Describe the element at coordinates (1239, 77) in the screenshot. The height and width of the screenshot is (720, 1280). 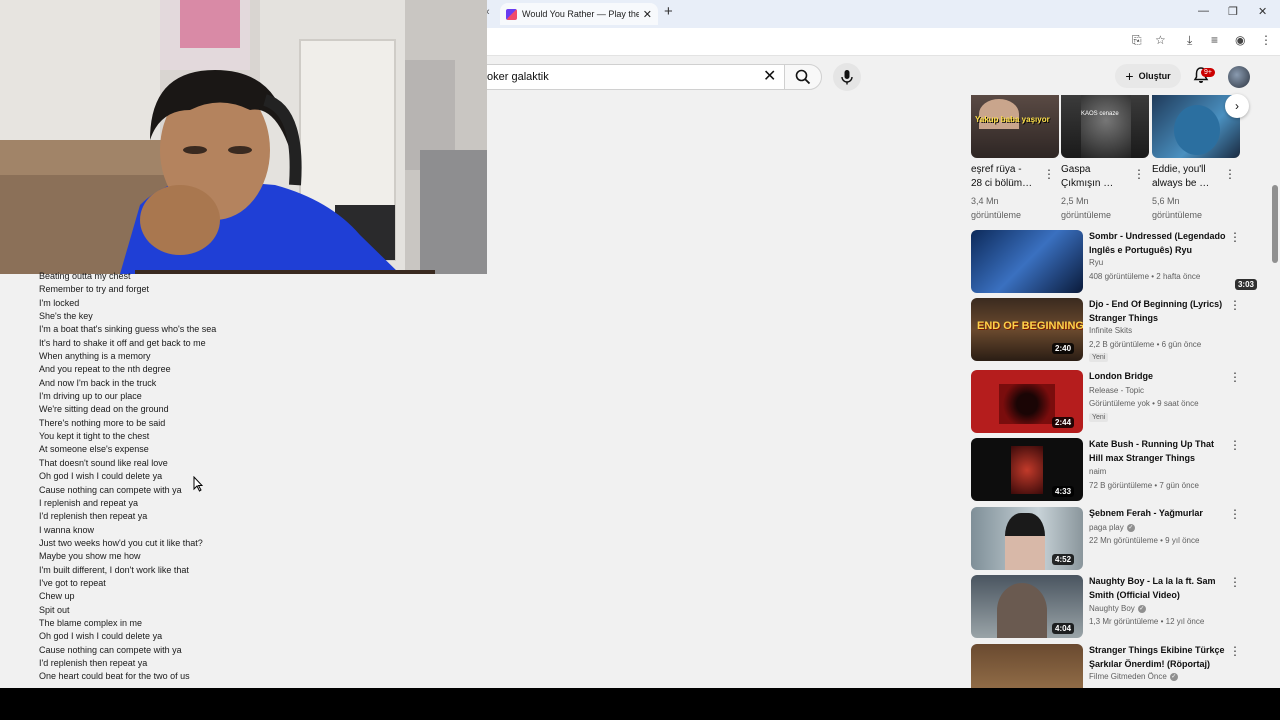
I see `account-avatar` at that location.